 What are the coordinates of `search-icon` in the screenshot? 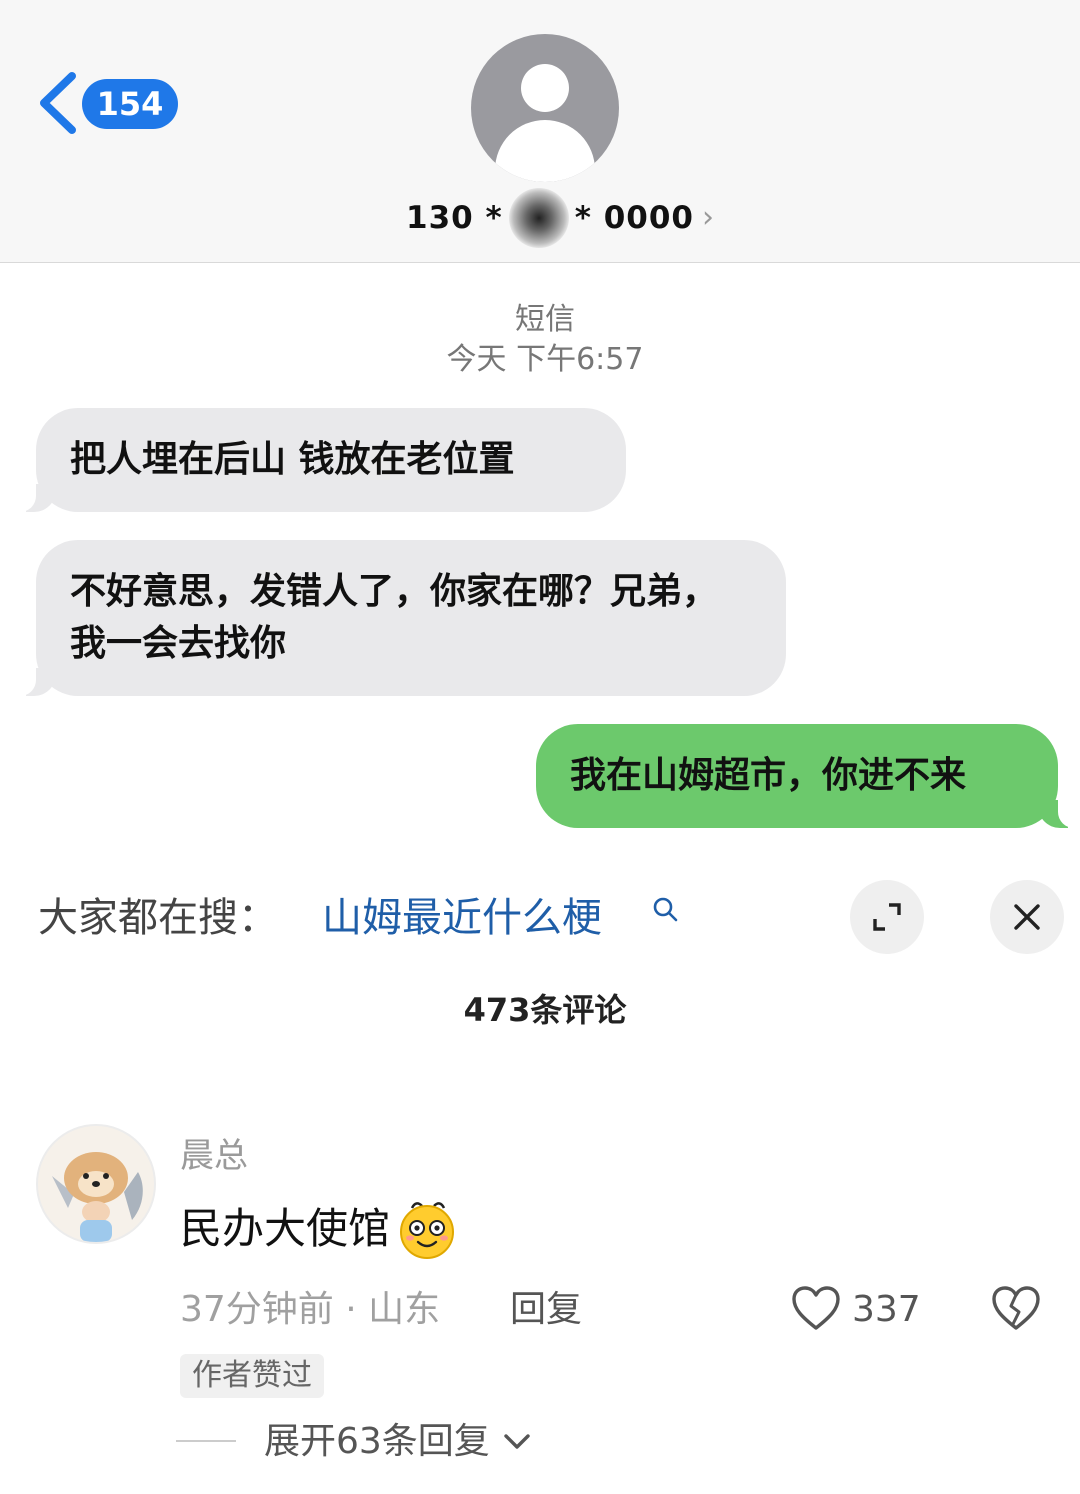 It's located at (665, 909).